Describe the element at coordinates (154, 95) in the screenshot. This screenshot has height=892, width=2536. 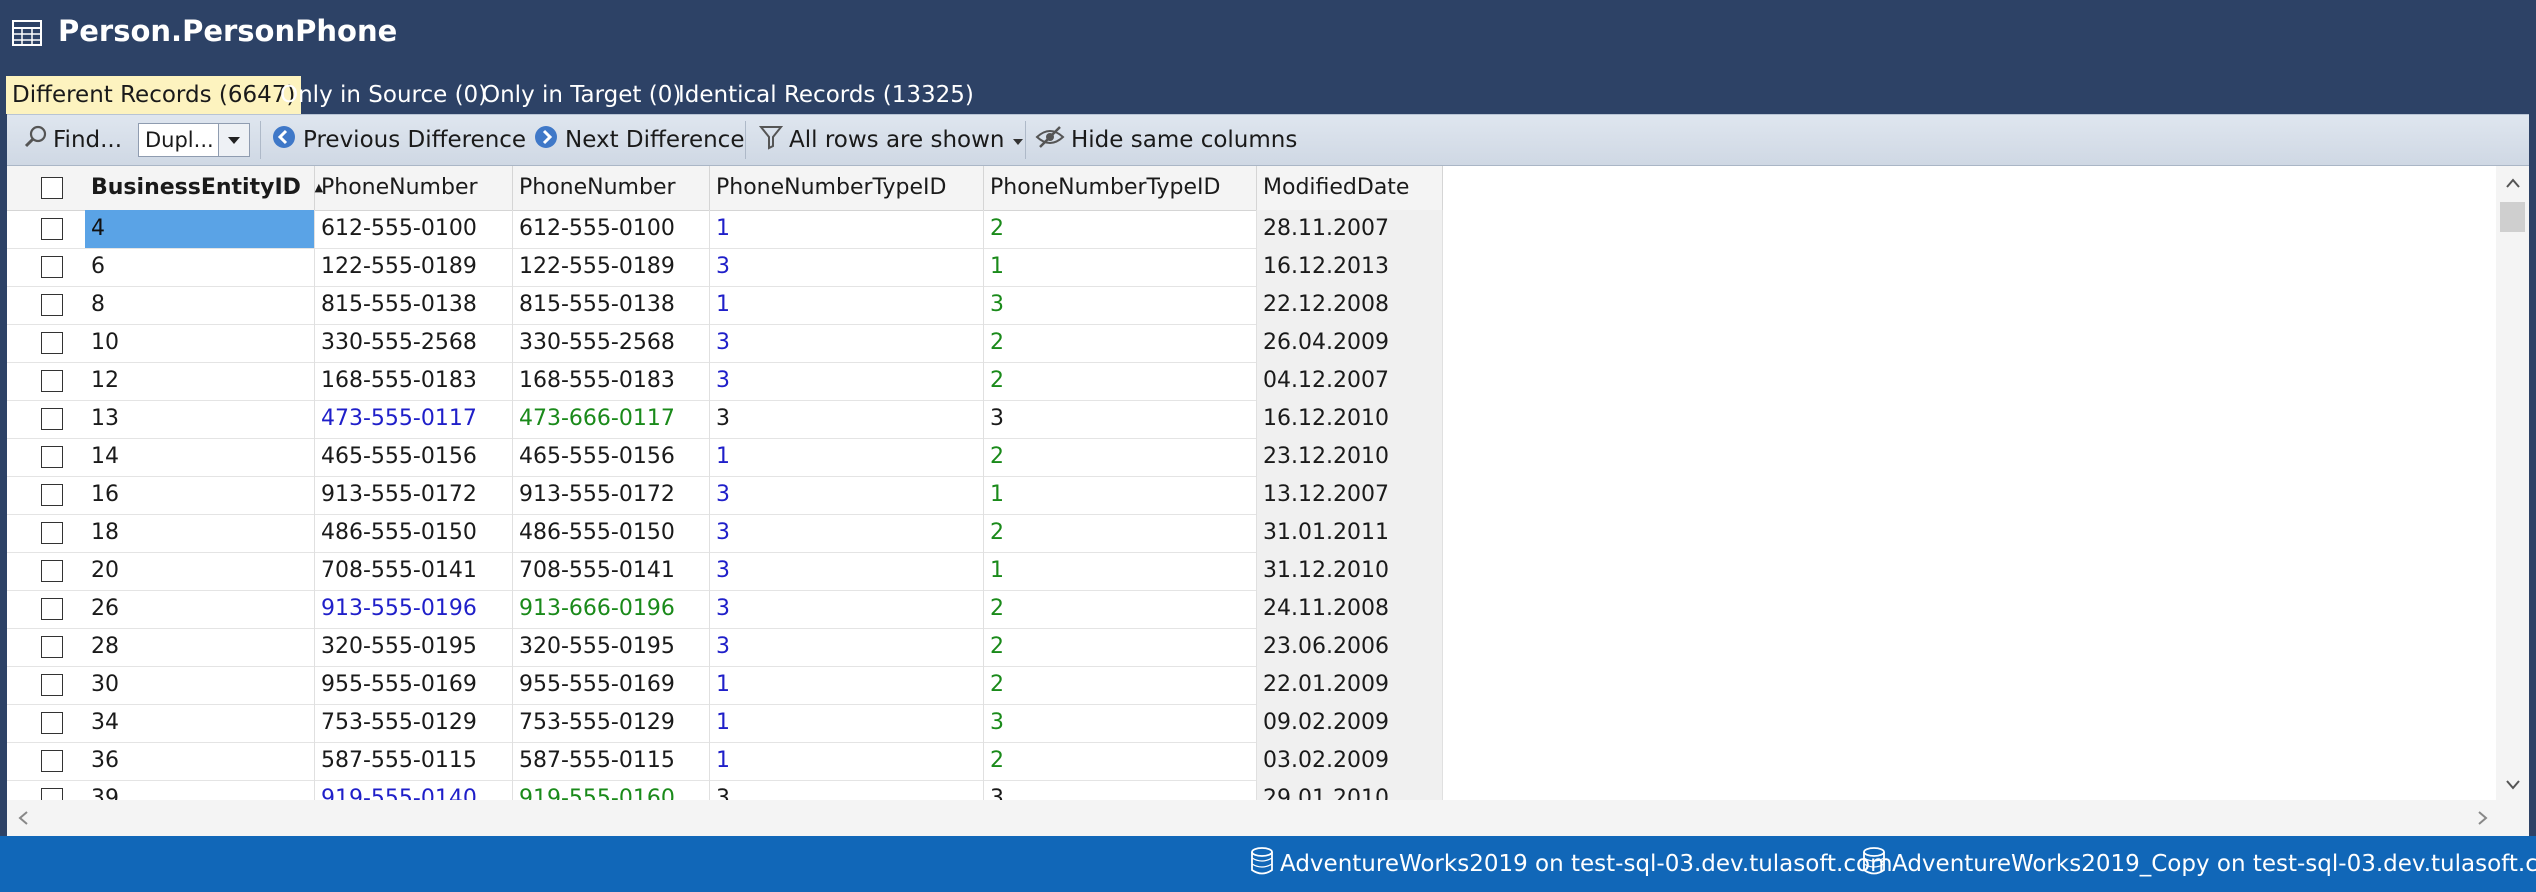
I see `tab-different-records: Different Records (6647)` at that location.